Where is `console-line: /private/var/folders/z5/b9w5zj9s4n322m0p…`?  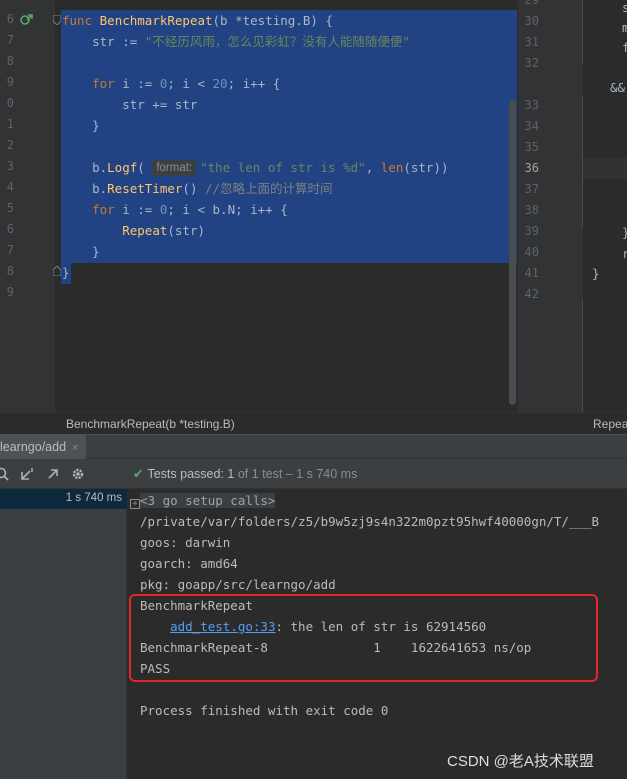 console-line: /private/var/folders/z5/b9w5zj9s4n322m0p… is located at coordinates (370, 521).